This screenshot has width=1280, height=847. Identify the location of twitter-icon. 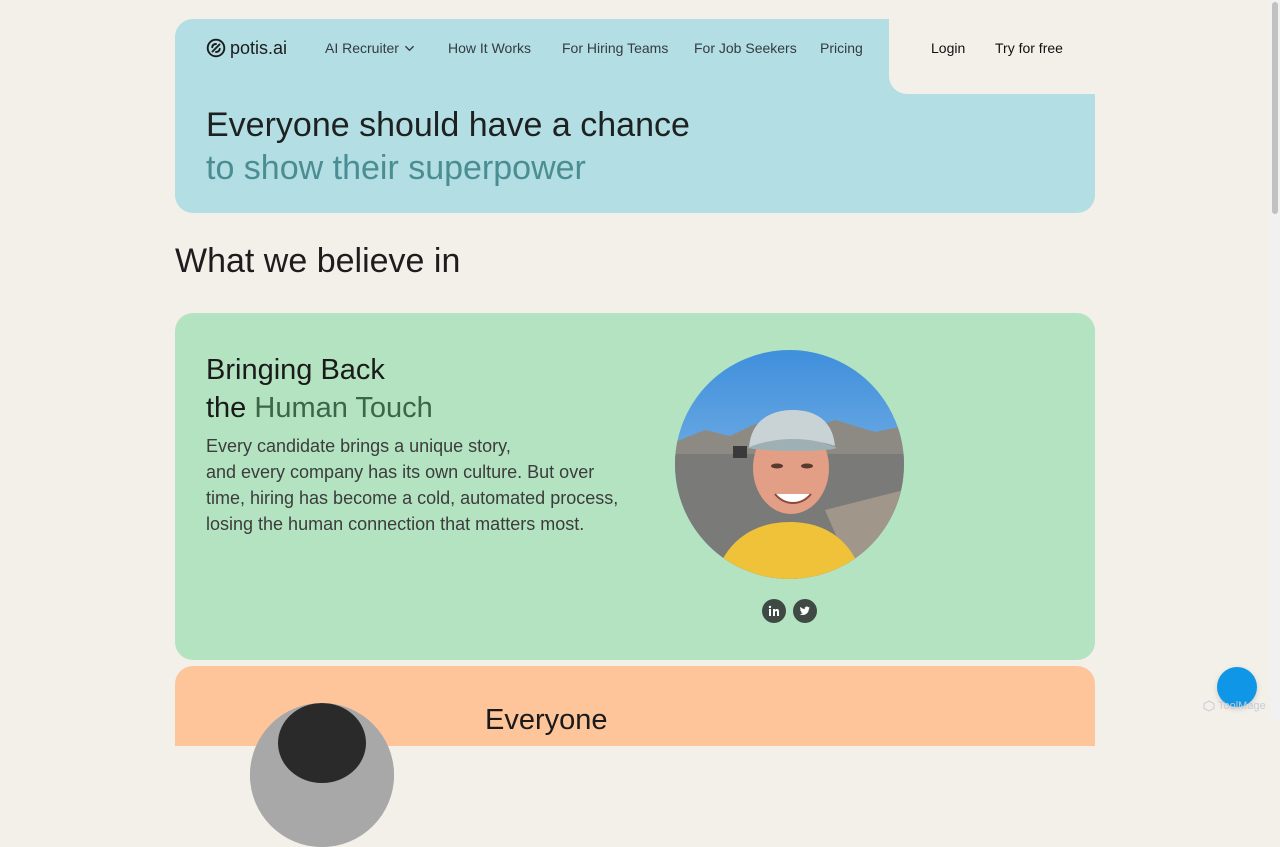
(804, 610).